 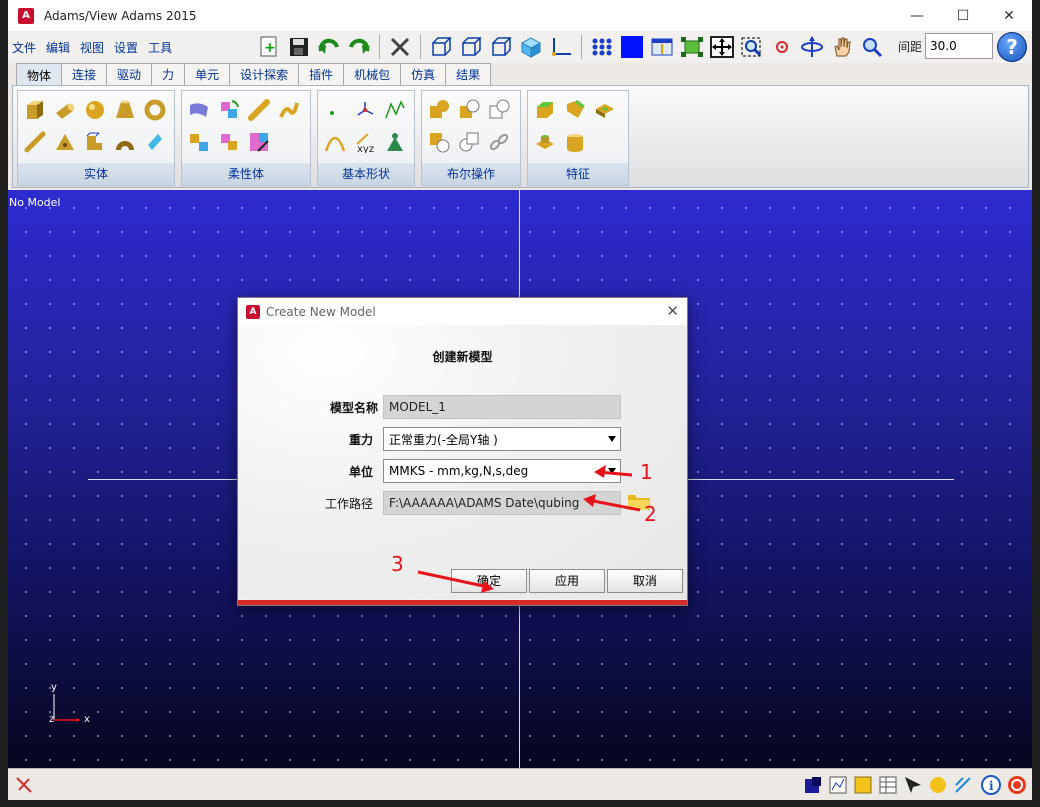 What do you see at coordinates (646, 472) in the screenshot?
I see `annotation-label-1: 1` at bounding box center [646, 472].